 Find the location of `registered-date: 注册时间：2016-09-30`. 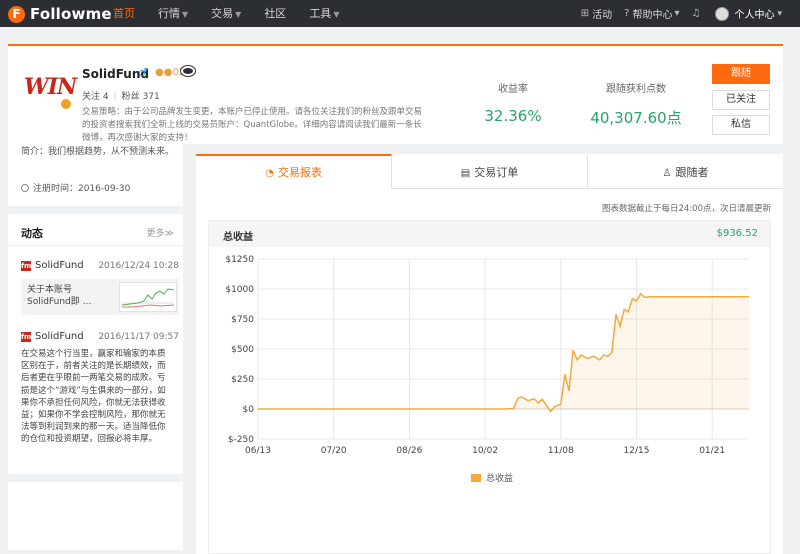

registered-date: 注册时间：2016-09-30 is located at coordinates (75, 187).